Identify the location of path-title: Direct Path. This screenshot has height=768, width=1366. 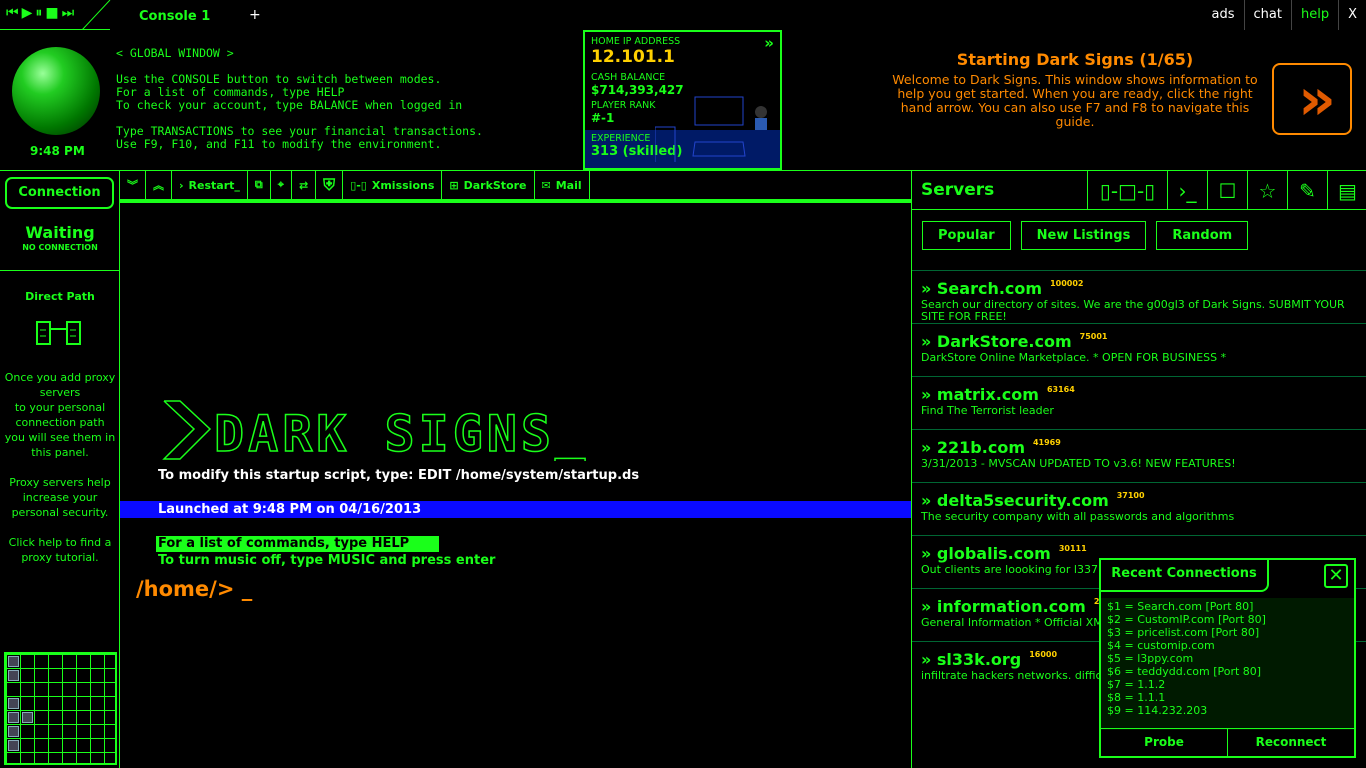
(60, 296).